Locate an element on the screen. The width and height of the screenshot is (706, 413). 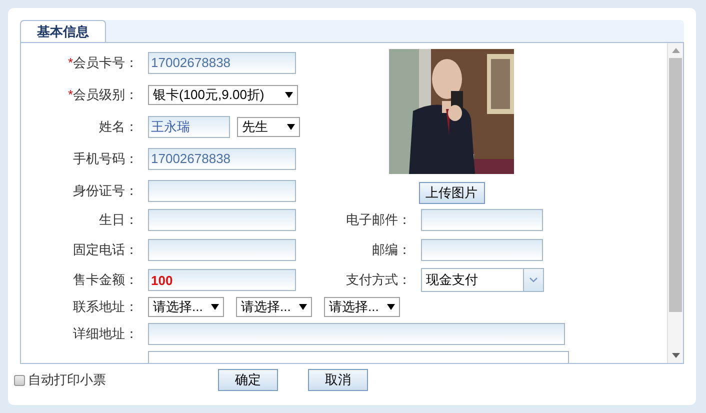
field-label: 售卡金额： is located at coordinates (105, 280).